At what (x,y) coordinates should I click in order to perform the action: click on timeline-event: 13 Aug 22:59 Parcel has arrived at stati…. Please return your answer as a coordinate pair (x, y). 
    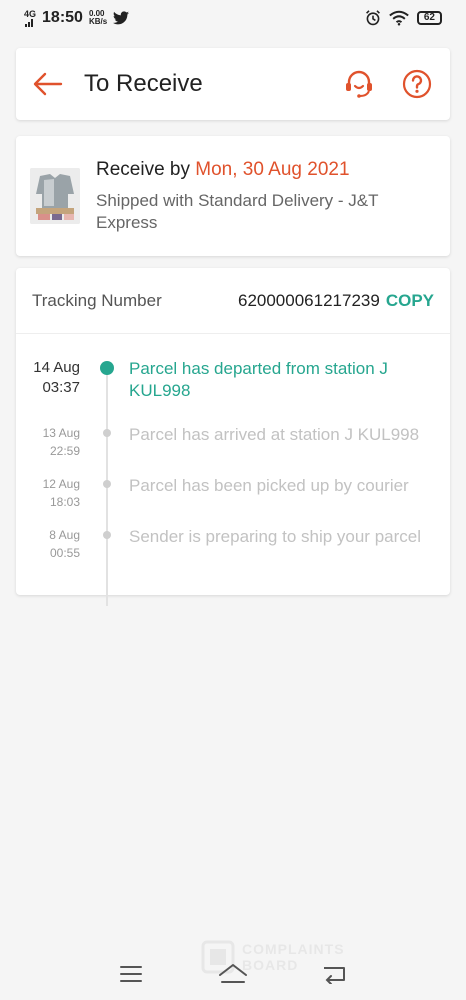
    Looking at the image, I should click on (233, 449).